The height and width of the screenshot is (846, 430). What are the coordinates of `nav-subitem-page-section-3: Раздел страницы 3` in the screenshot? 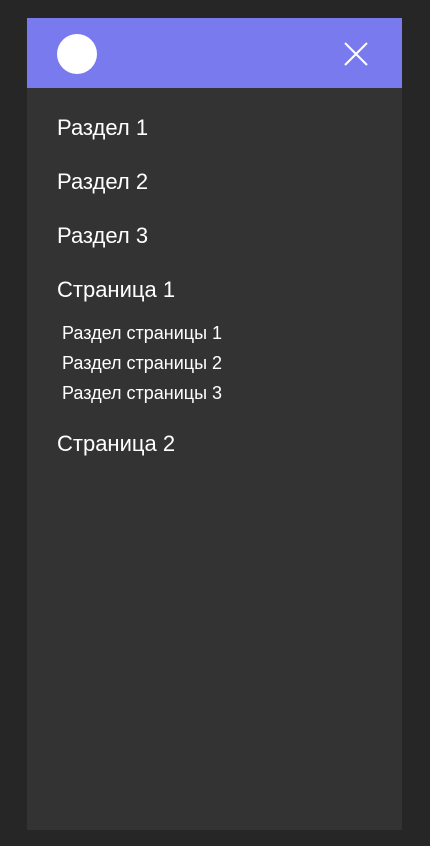 It's located at (142, 393).